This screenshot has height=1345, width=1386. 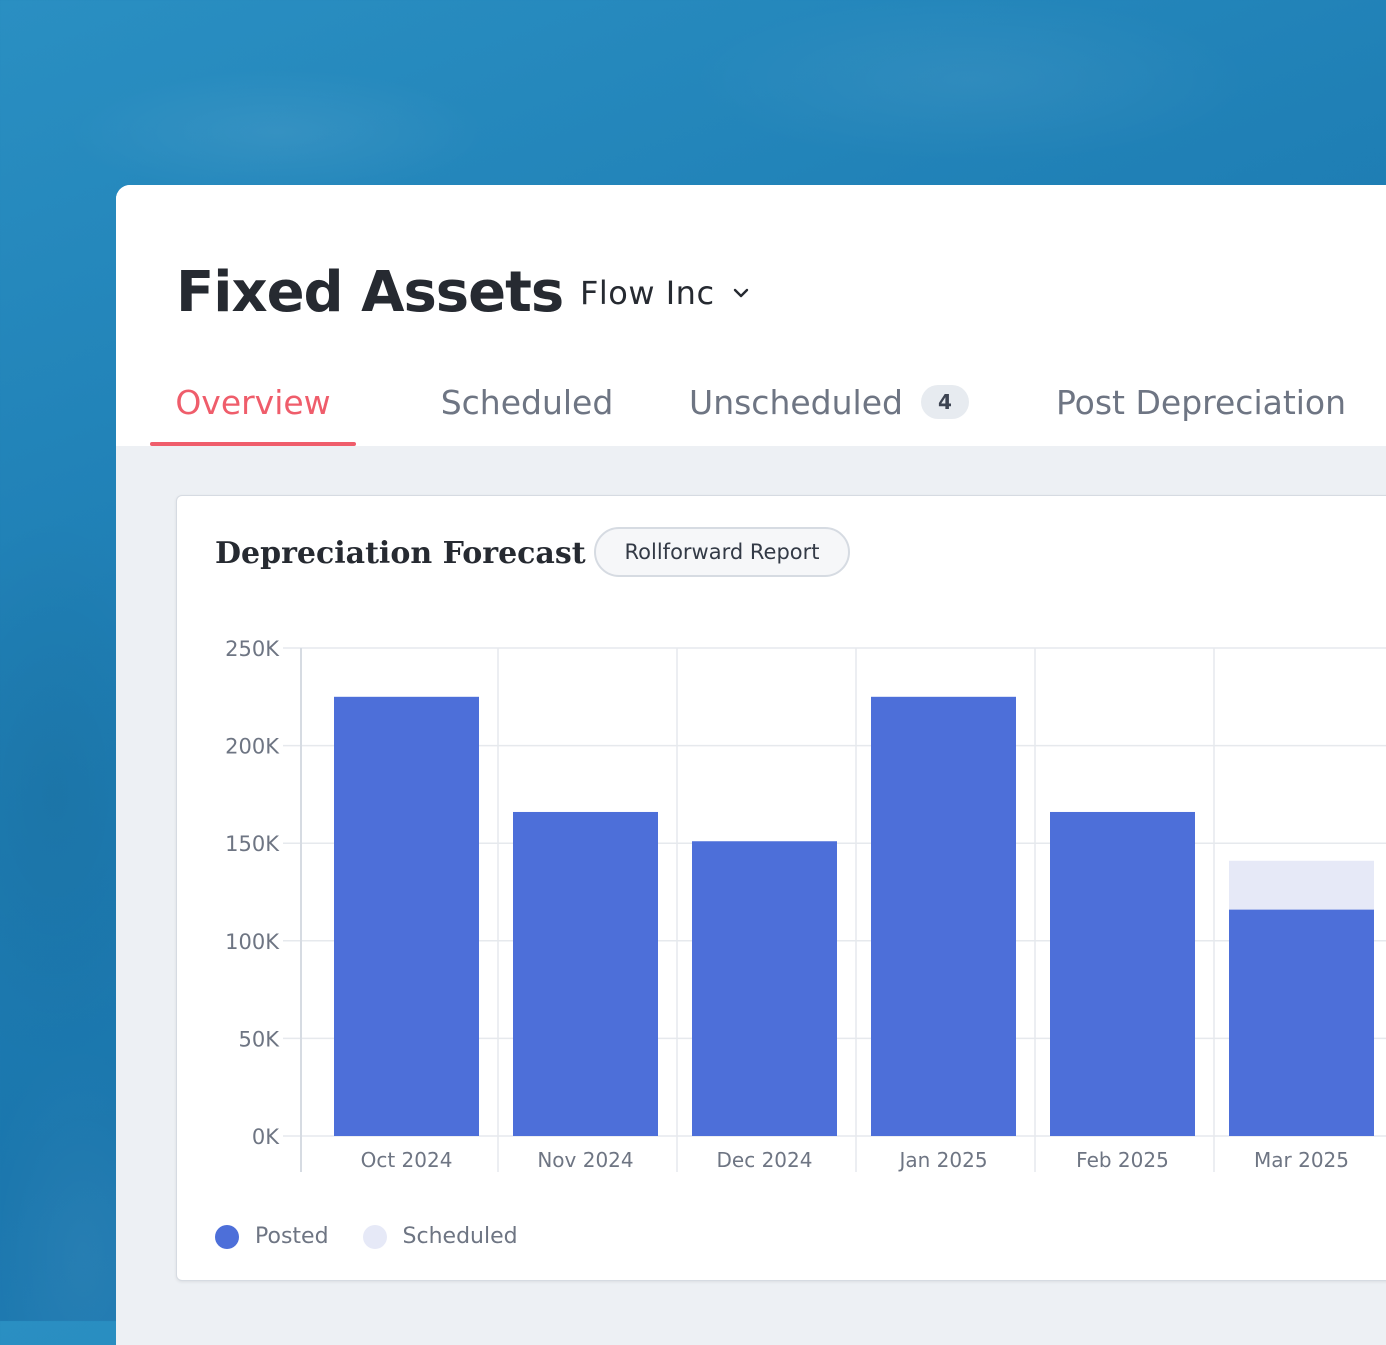 What do you see at coordinates (460, 1236) in the screenshot?
I see `legend-label-scheduled: Scheduled` at bounding box center [460, 1236].